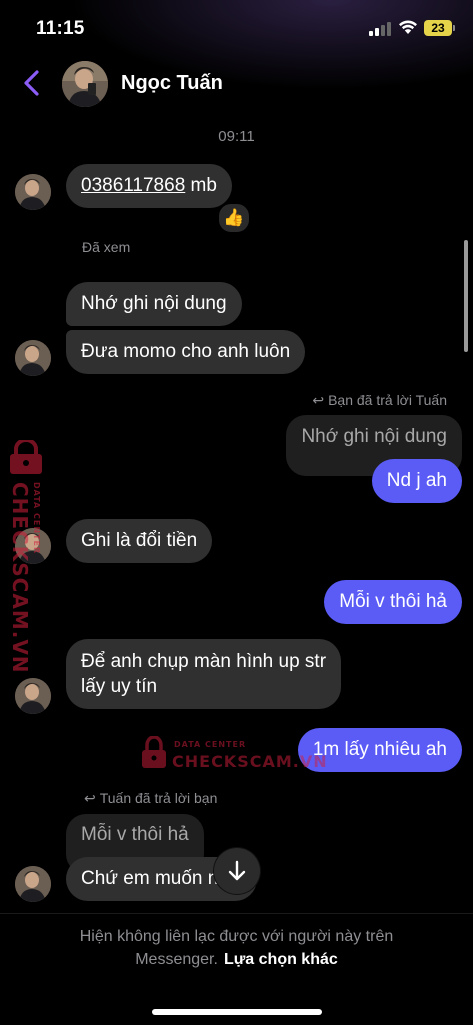 The width and height of the screenshot is (473, 1025). Describe the element at coordinates (154, 304) in the screenshot. I see `message-bubble-incoming: Nhớ ghi nội dung` at that location.